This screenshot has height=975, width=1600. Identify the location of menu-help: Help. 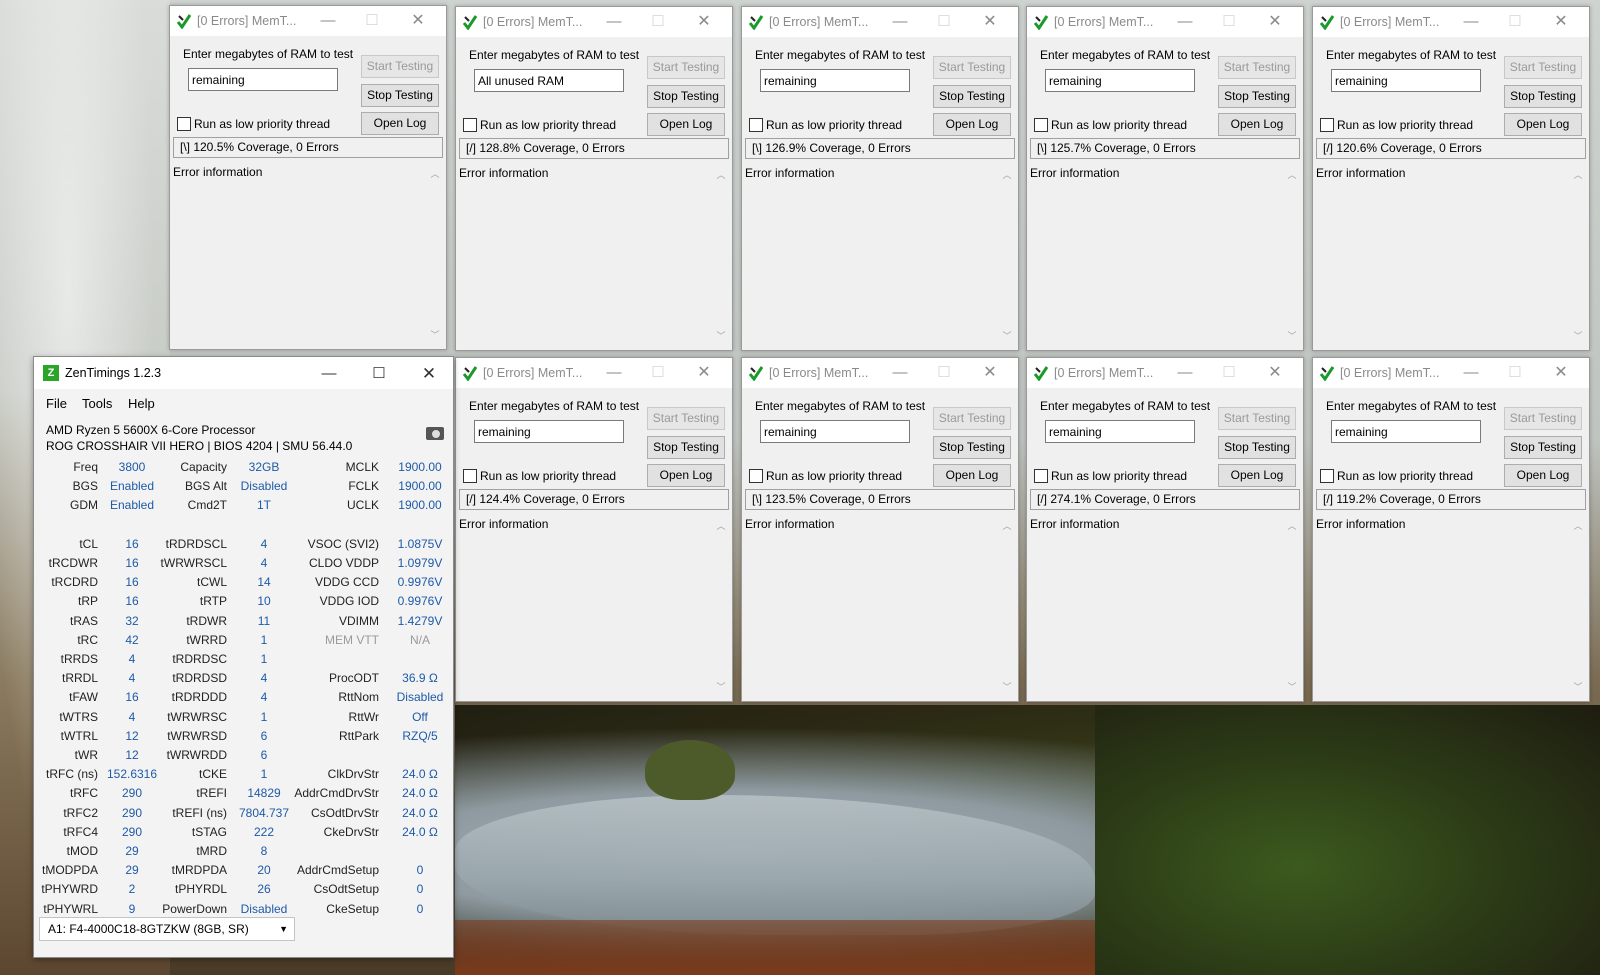
(141, 403).